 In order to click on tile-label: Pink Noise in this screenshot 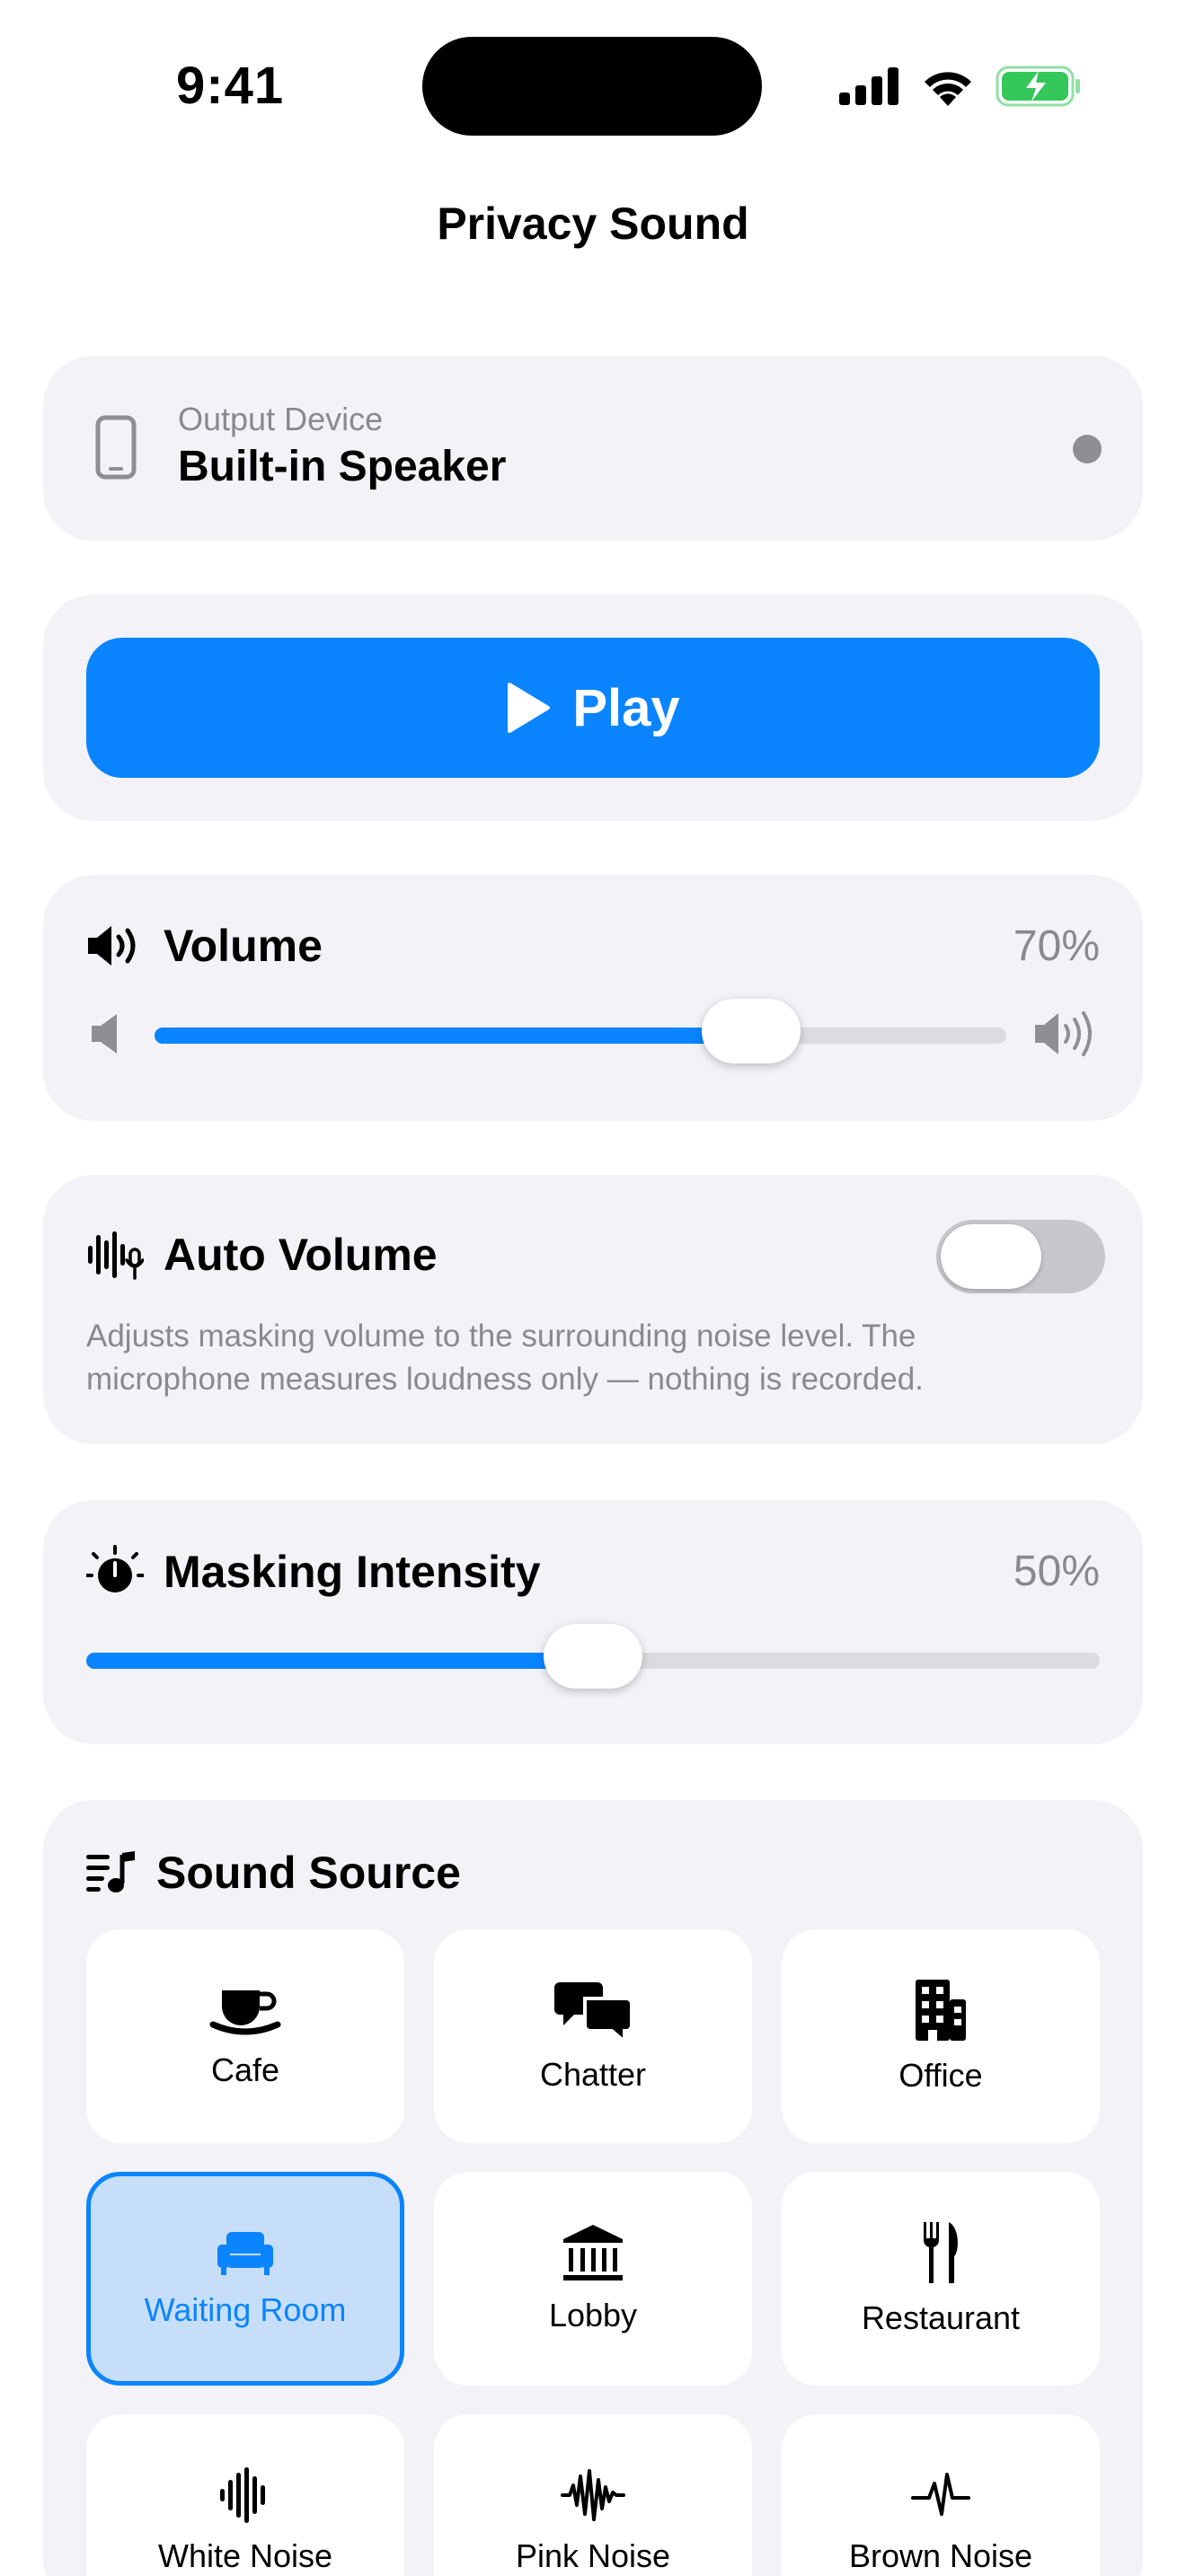, I will do `click(593, 2555)`.